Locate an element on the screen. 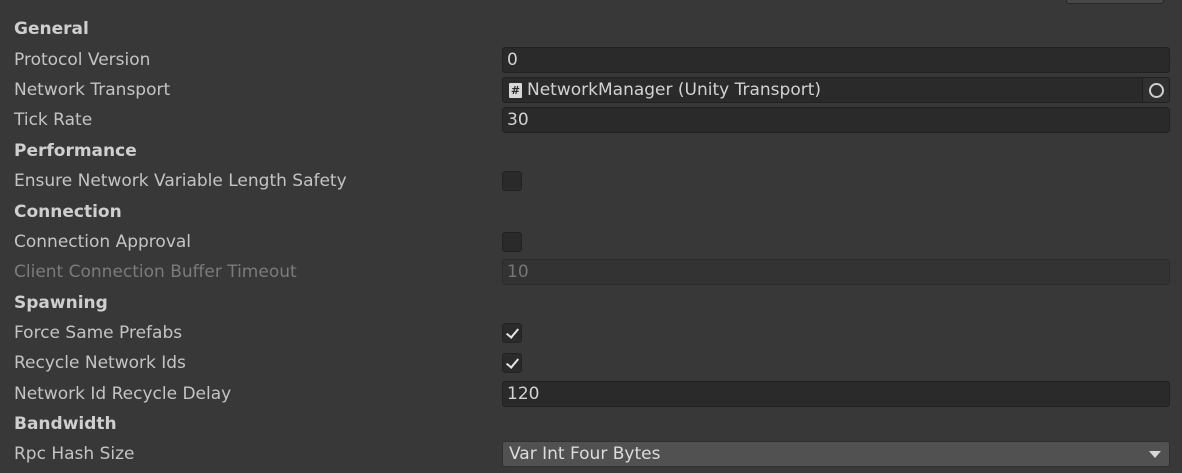 This screenshot has width=1182, height=473. property-client-connection-buffer-timeout: Client Connection Buffer Timeout 10 is located at coordinates (591, 272).